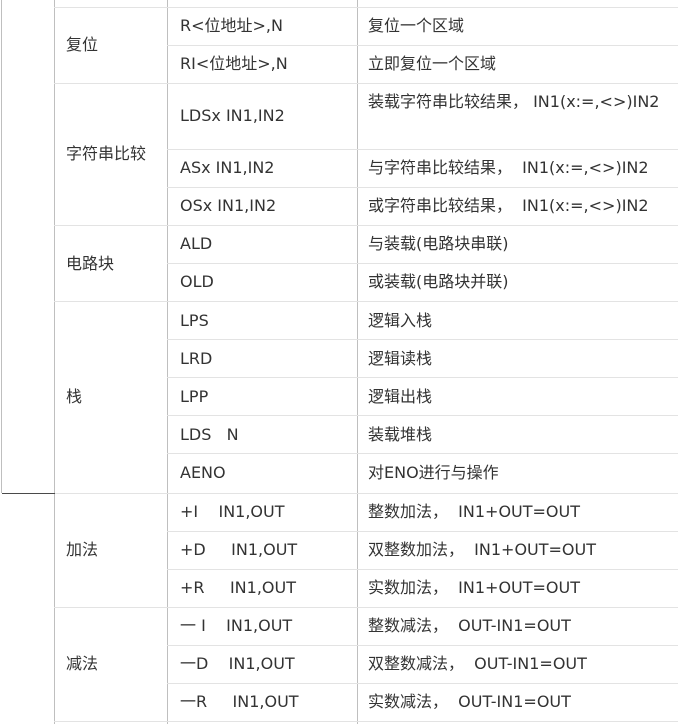  Describe the element at coordinates (416, 25) in the screenshot. I see `description-cell: 复位一个区域` at that location.